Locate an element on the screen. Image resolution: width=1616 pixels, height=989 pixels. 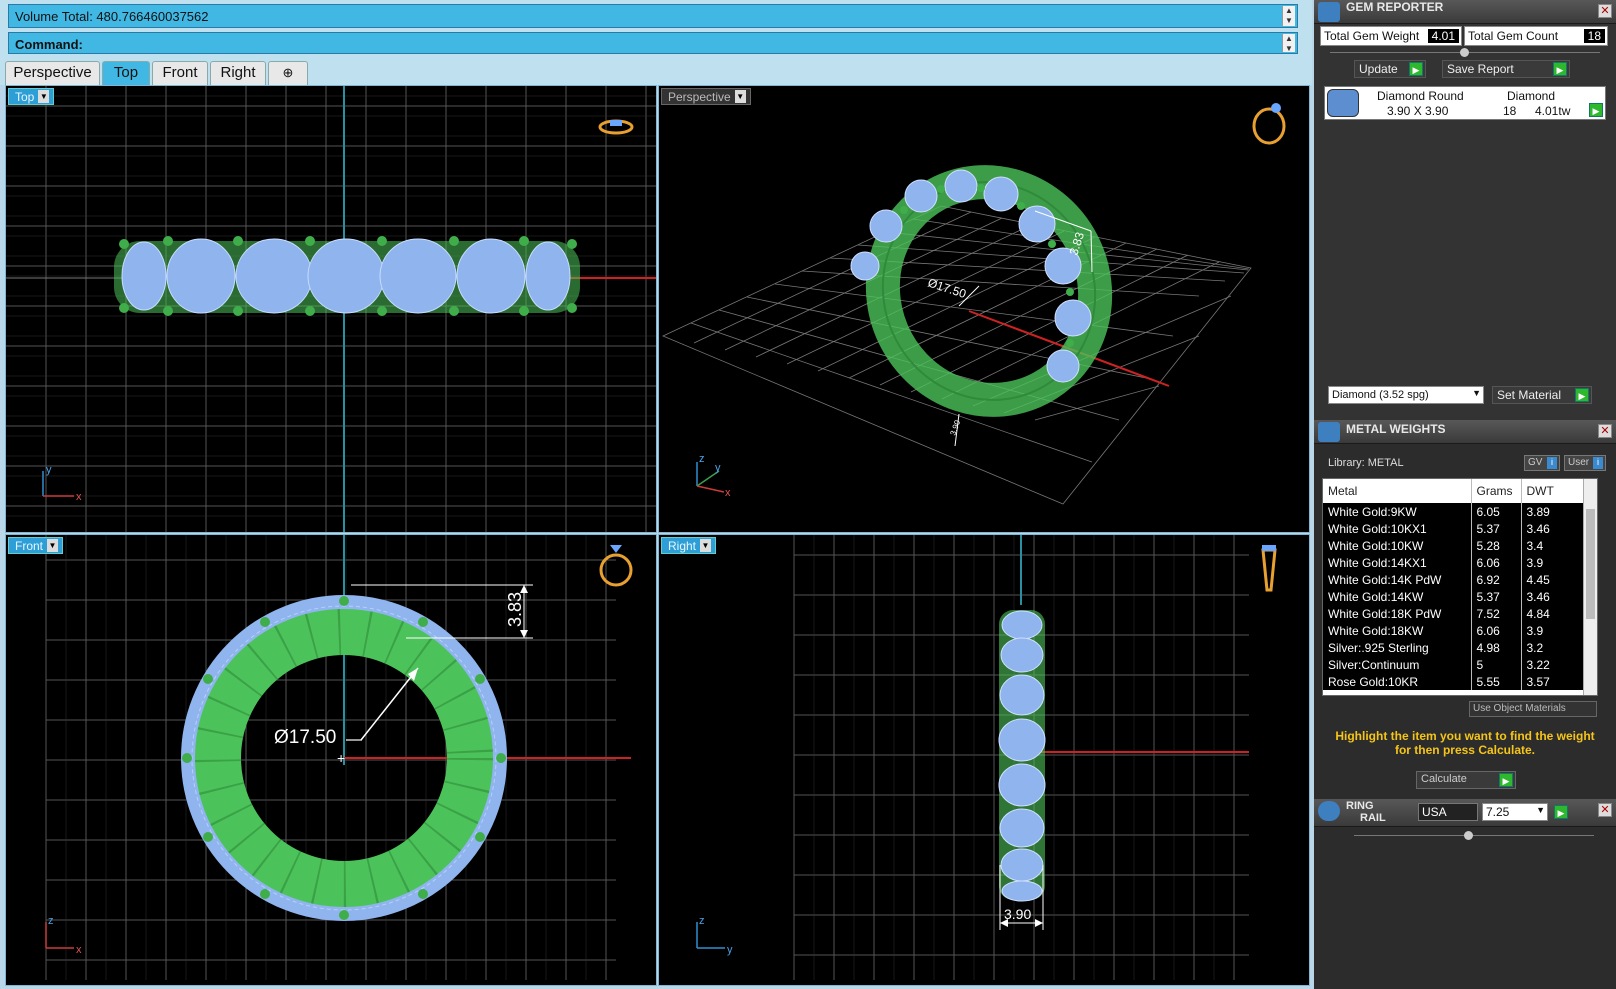
table-row: Rose Gold:10KR 5.55 3.57 is located at coordinates (1460, 681).